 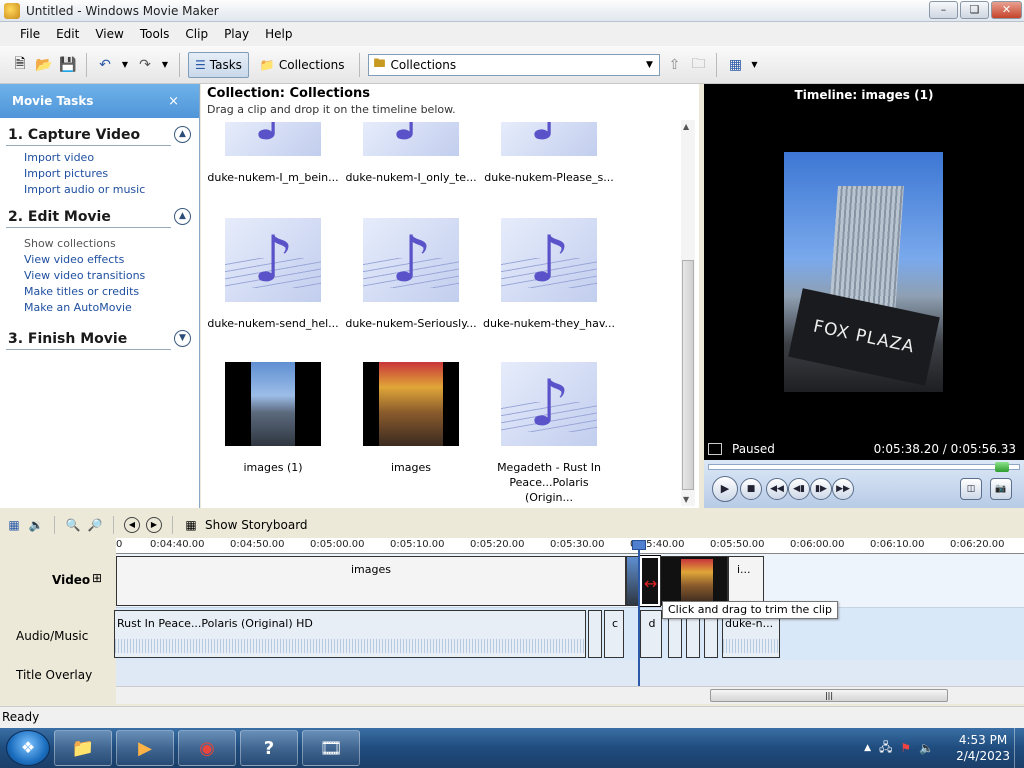 What do you see at coordinates (570, 695) in the screenshot?
I see `timeline-scrollbar: |||` at bounding box center [570, 695].